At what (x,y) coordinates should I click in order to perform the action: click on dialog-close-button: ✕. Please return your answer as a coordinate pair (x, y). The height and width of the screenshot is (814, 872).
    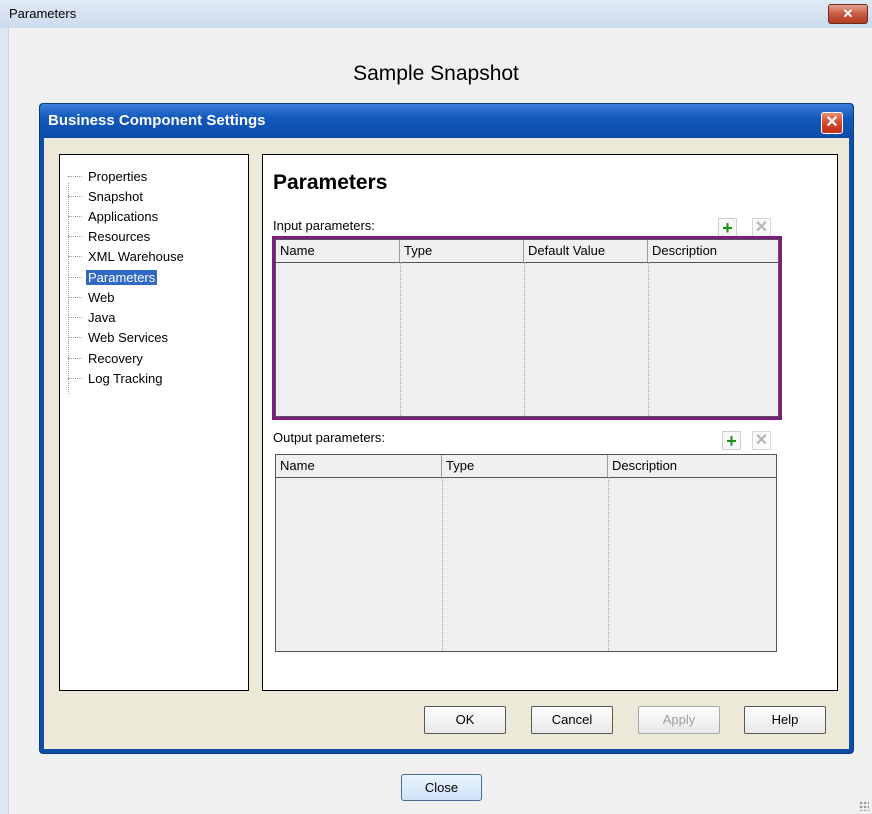
    Looking at the image, I should click on (832, 123).